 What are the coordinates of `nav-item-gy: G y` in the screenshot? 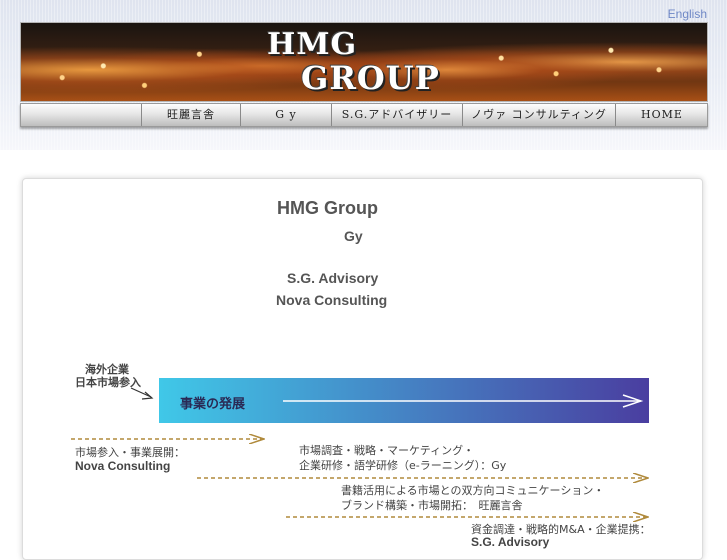 It's located at (285, 115).